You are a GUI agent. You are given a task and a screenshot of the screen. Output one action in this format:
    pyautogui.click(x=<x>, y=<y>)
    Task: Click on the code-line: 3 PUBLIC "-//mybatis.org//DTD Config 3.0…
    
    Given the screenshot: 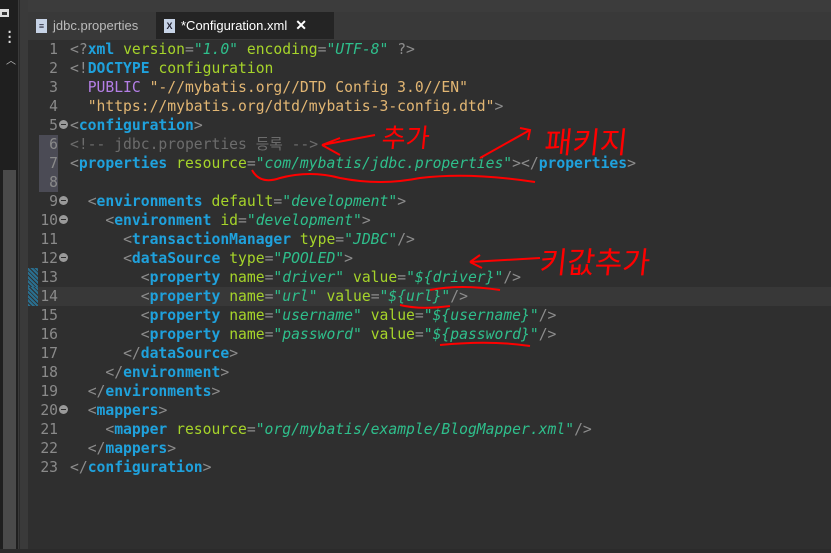 What is the action you would take?
    pyautogui.click(x=429, y=87)
    